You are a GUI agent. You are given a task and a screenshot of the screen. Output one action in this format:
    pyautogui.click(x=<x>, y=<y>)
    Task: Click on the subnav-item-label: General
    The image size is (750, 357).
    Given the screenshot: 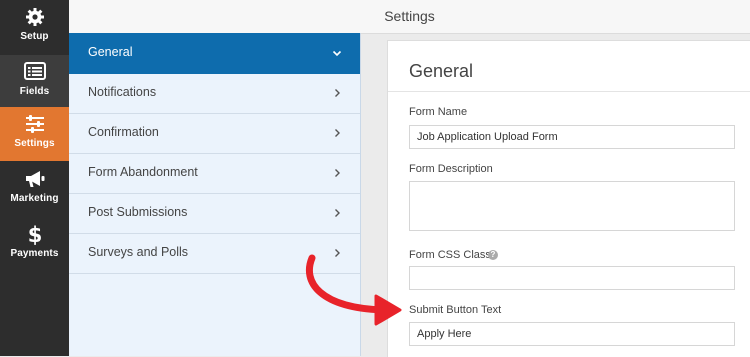 What is the action you would take?
    pyautogui.click(x=110, y=52)
    